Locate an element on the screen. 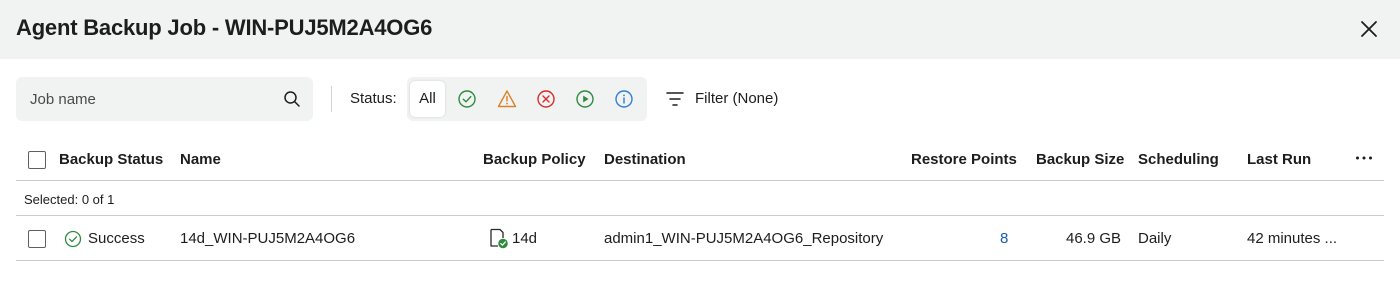 The image size is (1400, 305). row-scheduling: Daily is located at coordinates (1155, 238).